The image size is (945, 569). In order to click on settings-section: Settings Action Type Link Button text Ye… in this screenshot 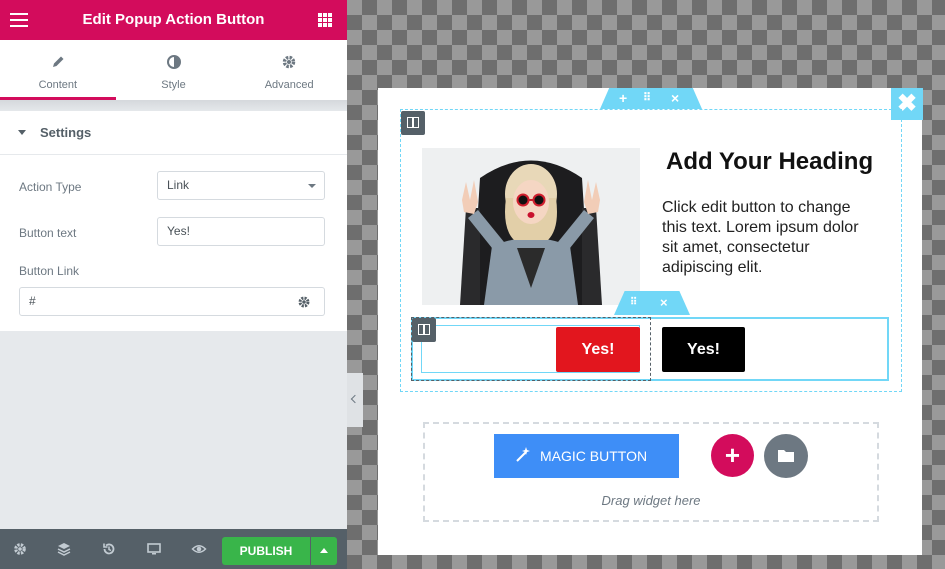, I will do `click(173, 221)`.